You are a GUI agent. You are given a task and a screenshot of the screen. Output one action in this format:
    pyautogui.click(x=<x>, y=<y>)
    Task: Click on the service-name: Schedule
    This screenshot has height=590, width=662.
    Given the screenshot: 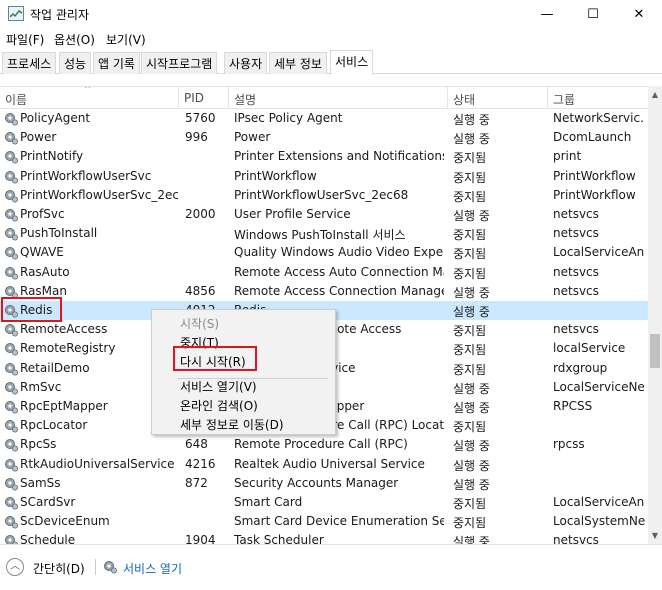 What is the action you would take?
    pyautogui.click(x=48, y=538)
    